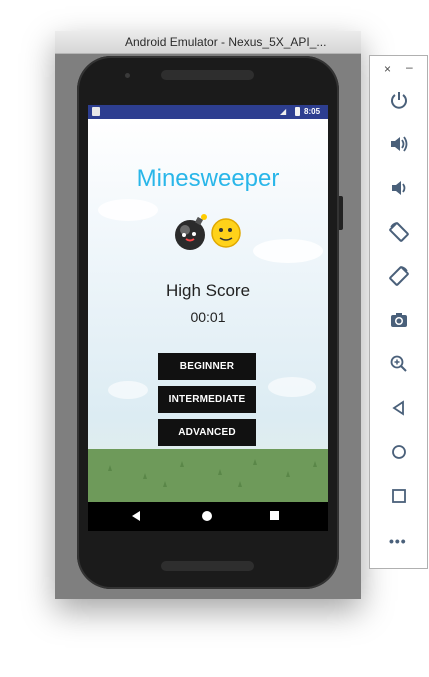 The width and height of the screenshot is (429, 677). I want to click on smiley-icon, so click(226, 233).